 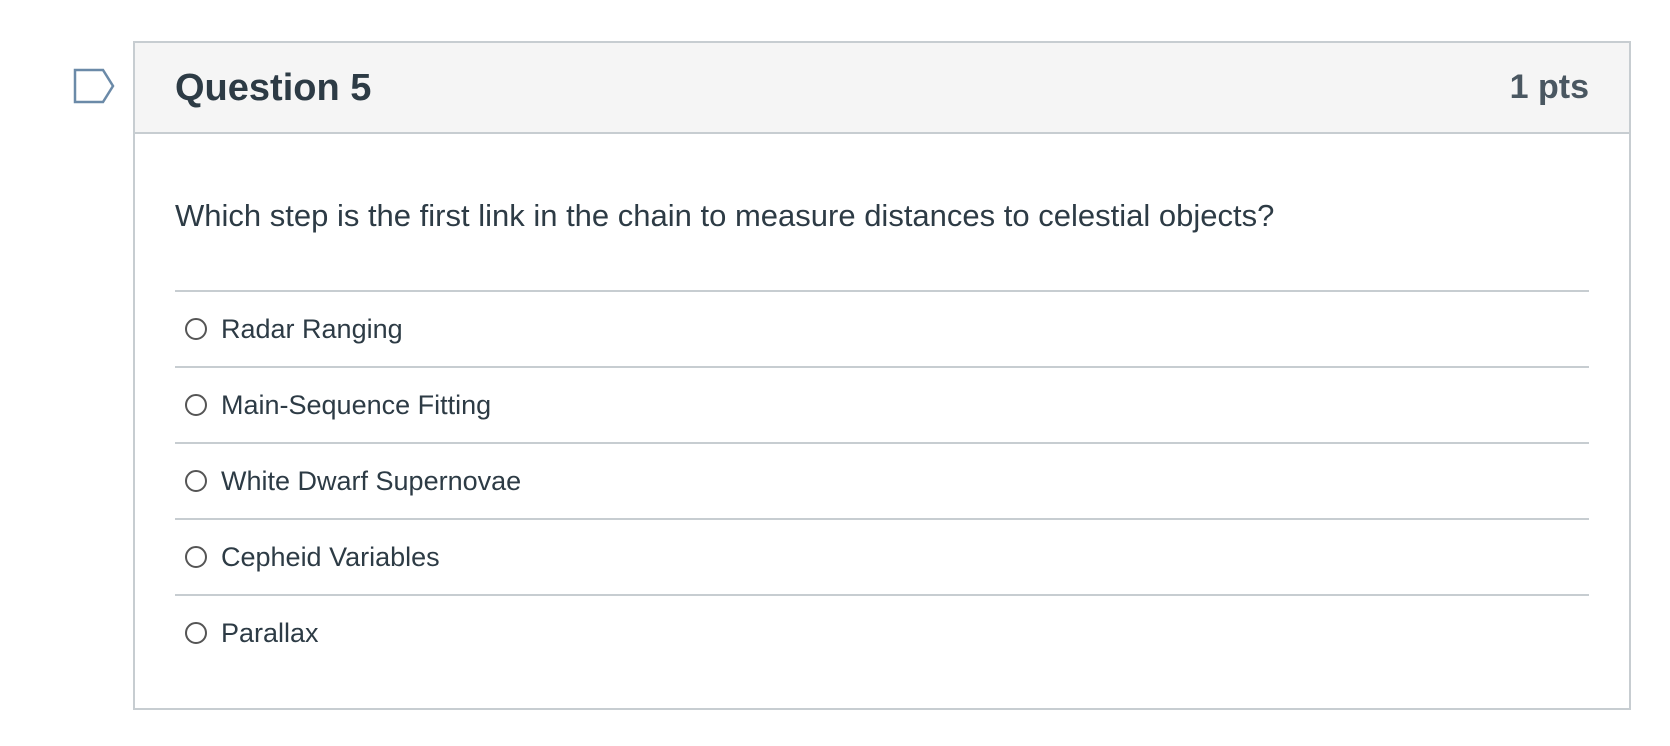 I want to click on flag-outline-icon, so click(x=94, y=86).